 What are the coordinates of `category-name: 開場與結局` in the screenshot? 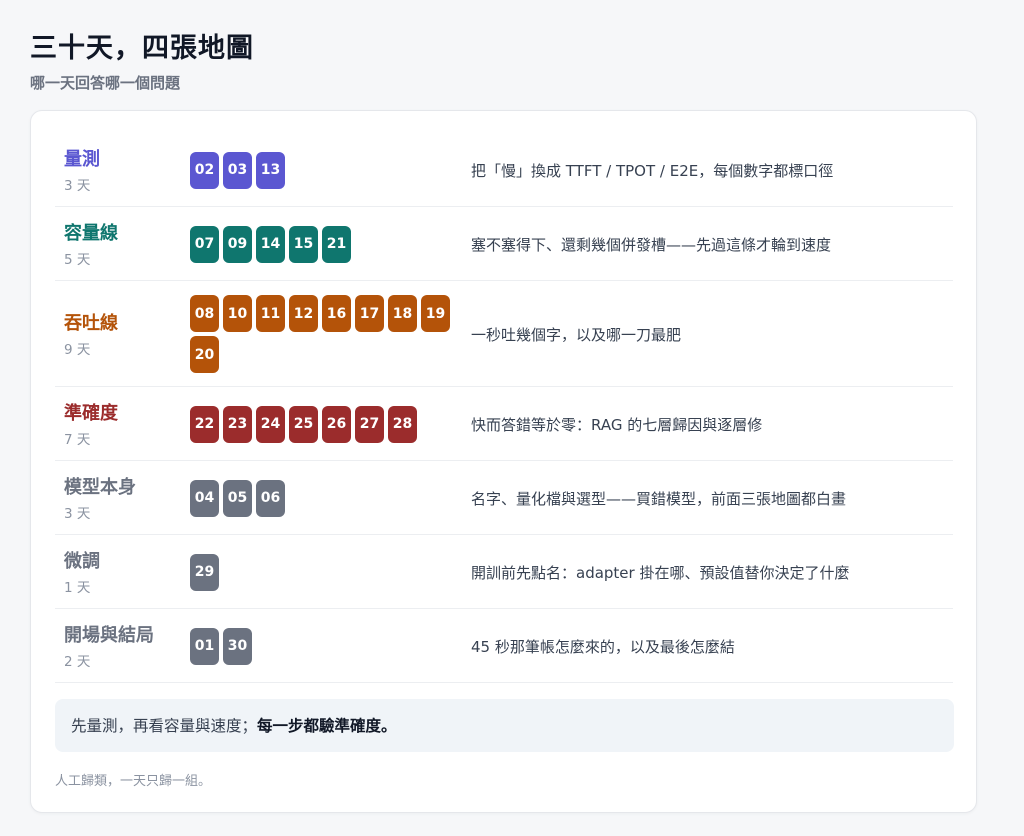 It's located at (109, 635).